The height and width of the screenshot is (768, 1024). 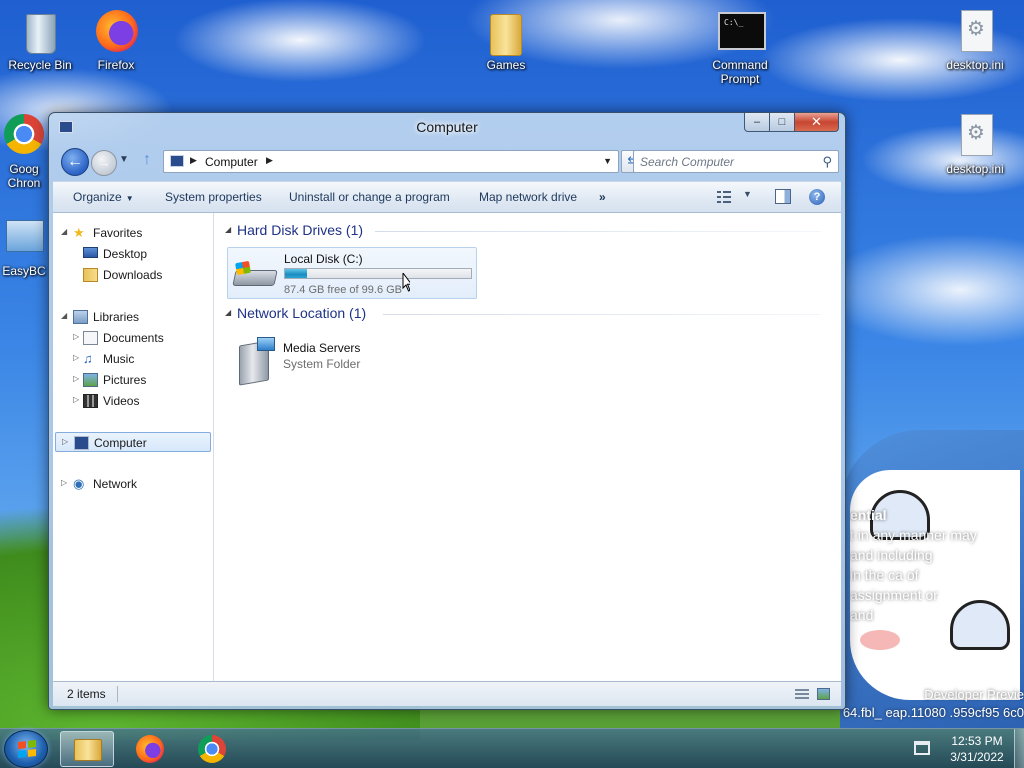 I want to click on group-header-label: Hard Disk Drives (1), so click(x=300, y=230).